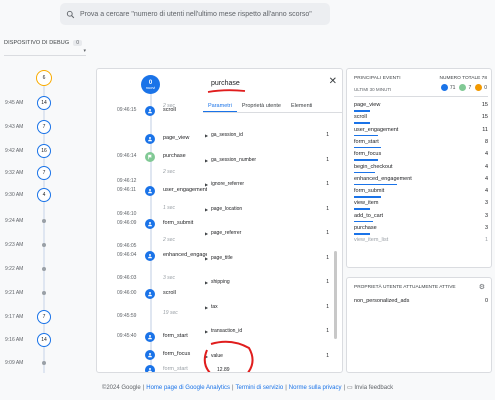 The image size is (495, 400). Describe the element at coordinates (150, 84) in the screenshot. I see `new-events-bubble: 0 nuovi` at that location.